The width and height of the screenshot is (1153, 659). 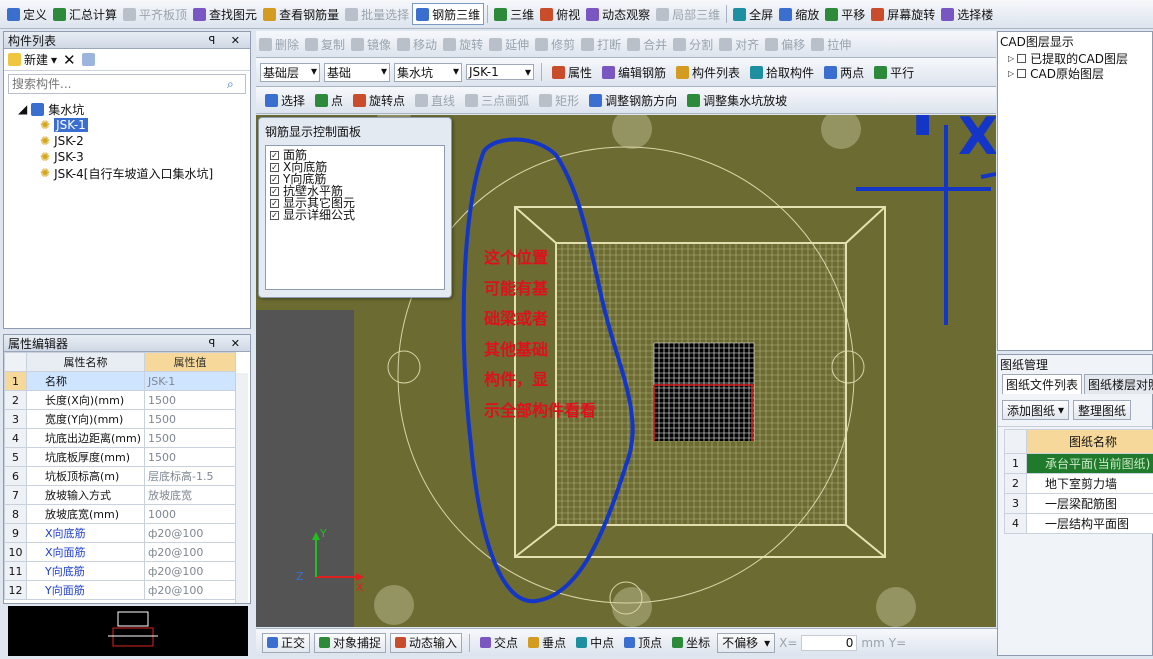 I want to click on element-tool-3: 拾取构件, so click(x=782, y=72).